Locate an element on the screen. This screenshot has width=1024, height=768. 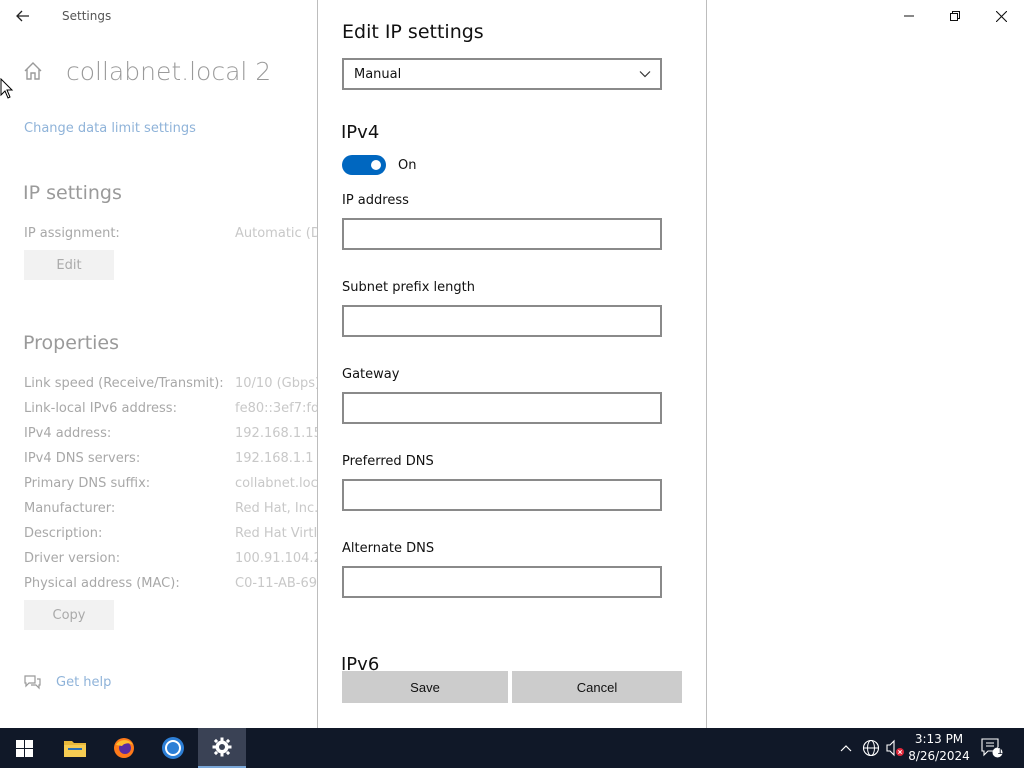
ip-mode-dropdown: Manual is located at coordinates (502, 74).